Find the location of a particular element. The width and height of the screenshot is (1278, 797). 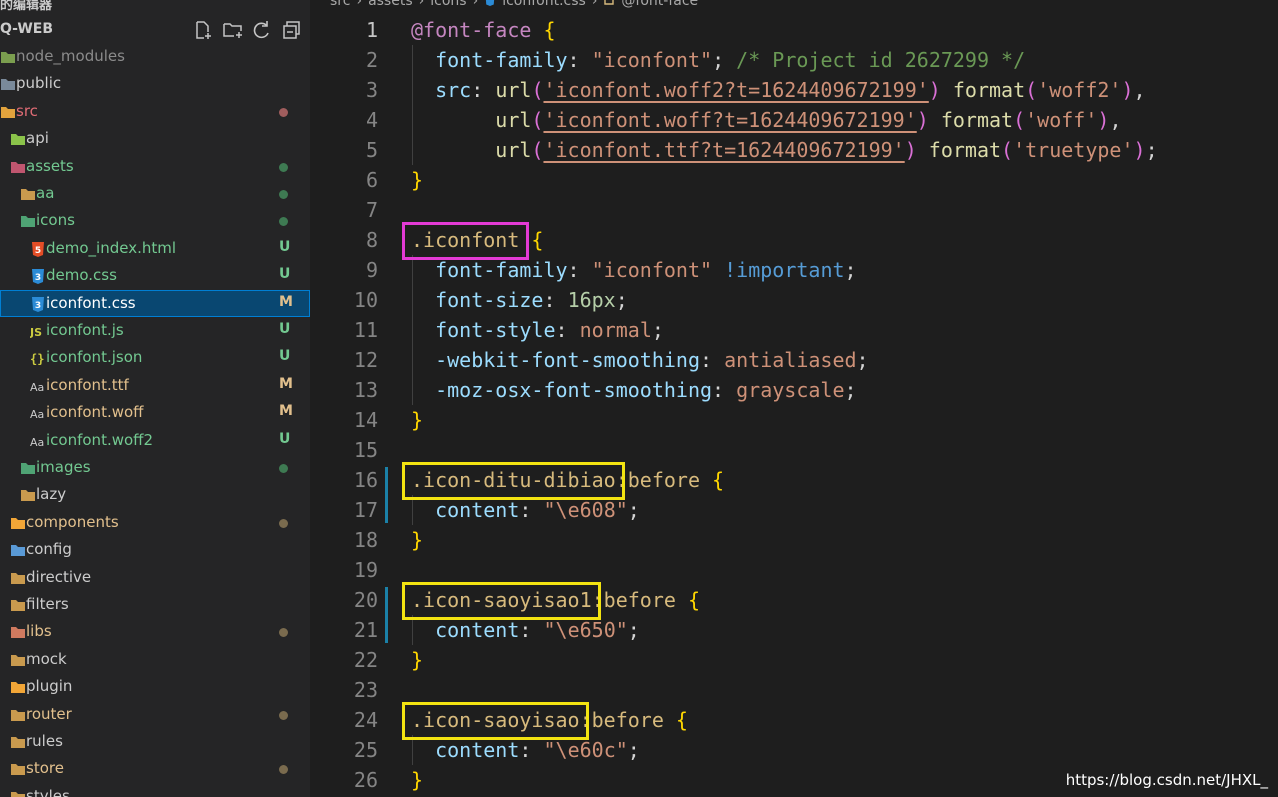

git-status-dot is located at coordinates (283, 633).